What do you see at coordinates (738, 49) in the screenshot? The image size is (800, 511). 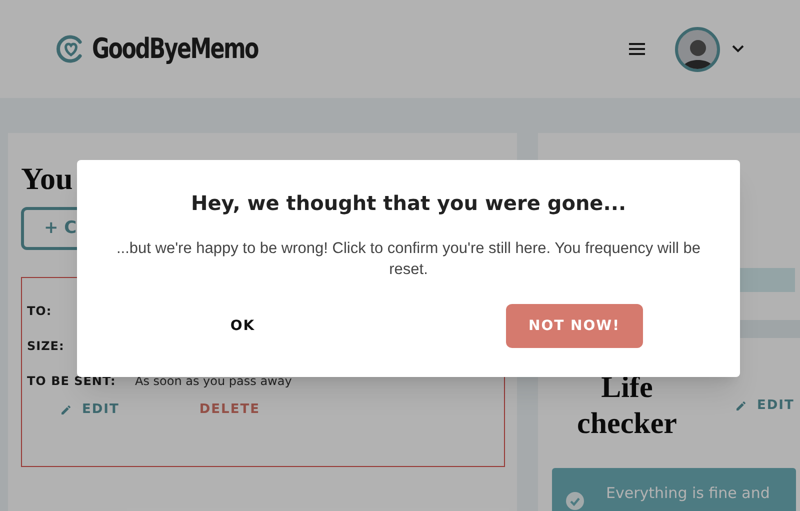 I see `chevron-down-icon` at bounding box center [738, 49].